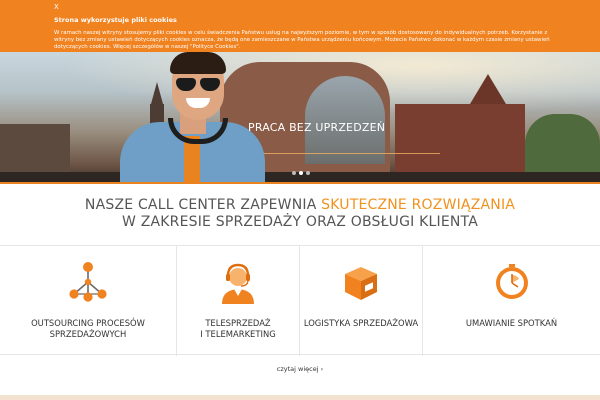  I want to click on footer-strip, so click(300, 397).